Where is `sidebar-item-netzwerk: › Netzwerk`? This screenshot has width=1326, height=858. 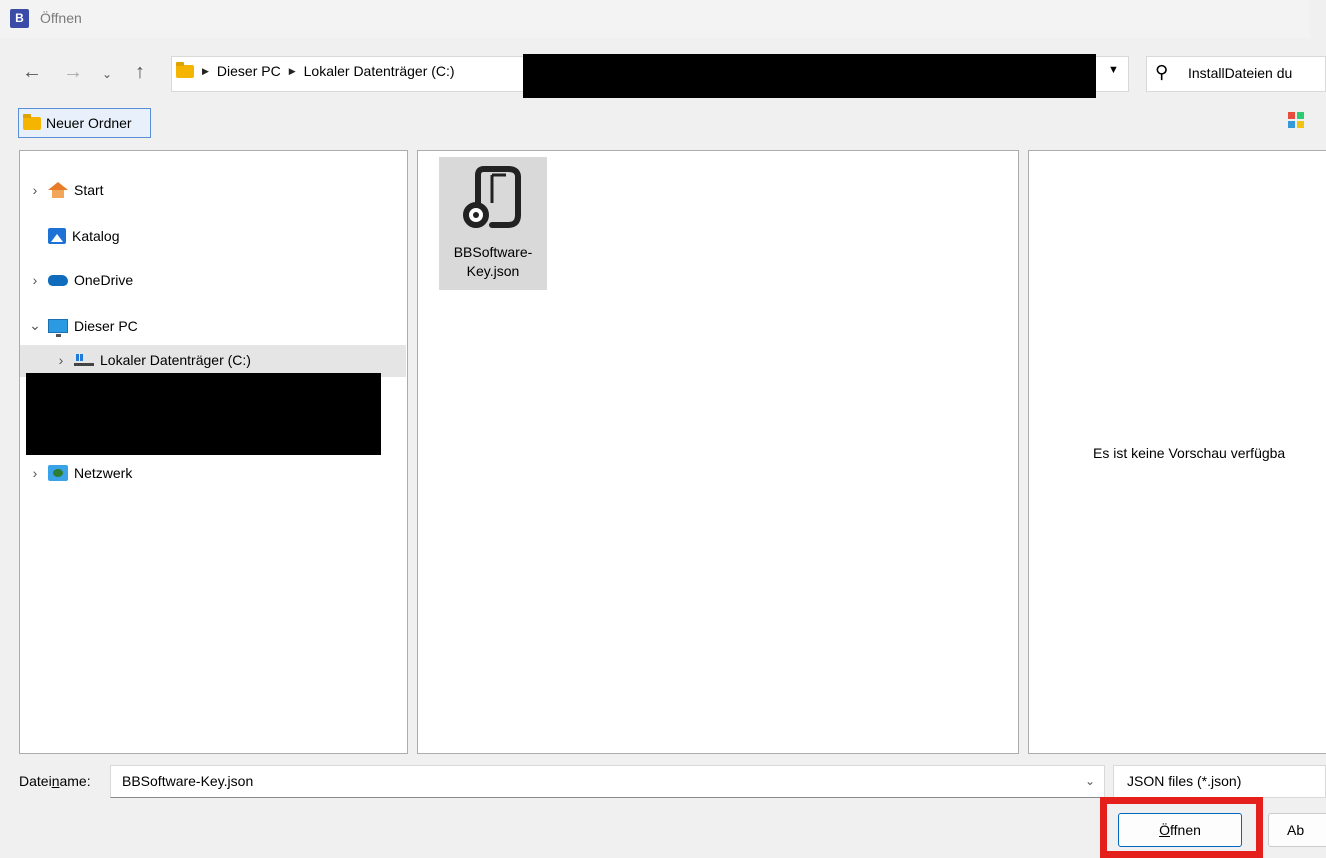 sidebar-item-netzwerk: › Netzwerk is located at coordinates (80, 473).